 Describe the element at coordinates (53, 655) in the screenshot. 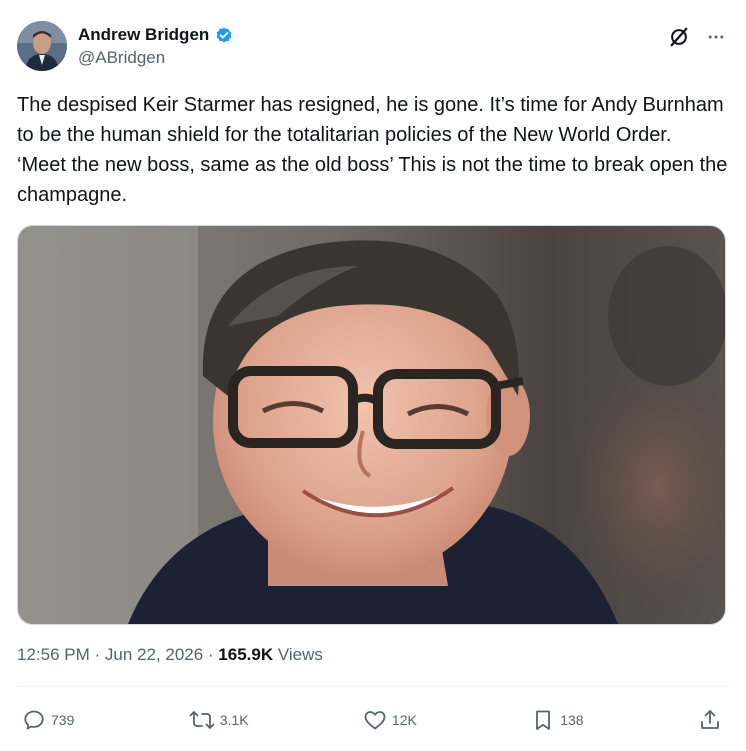

I see `tweet-time: 12:56 PM` at that location.